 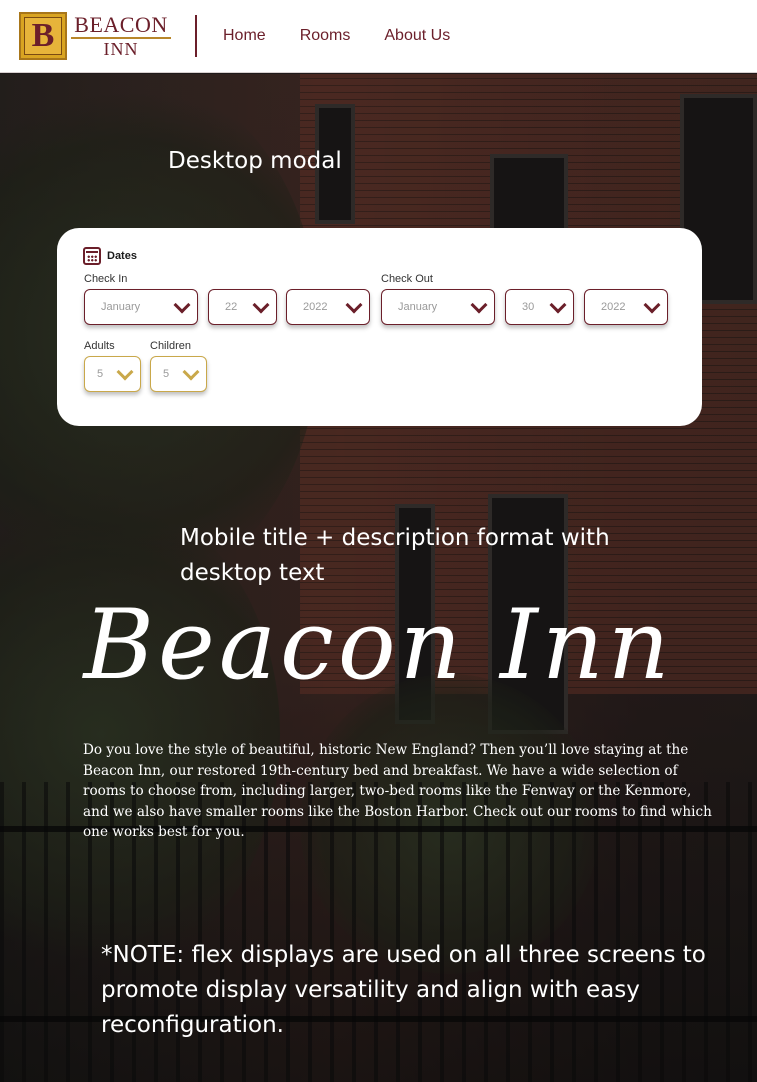 I want to click on adults-select: 5, so click(x=112, y=374).